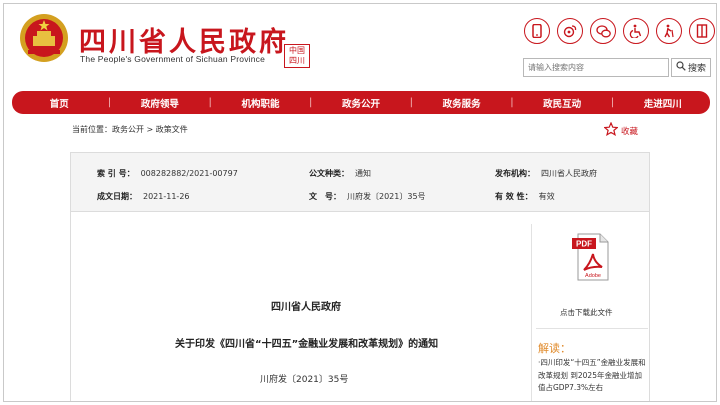 The image size is (720, 405). I want to click on info-date: 成文日期： 2021-11-26, so click(143, 196).